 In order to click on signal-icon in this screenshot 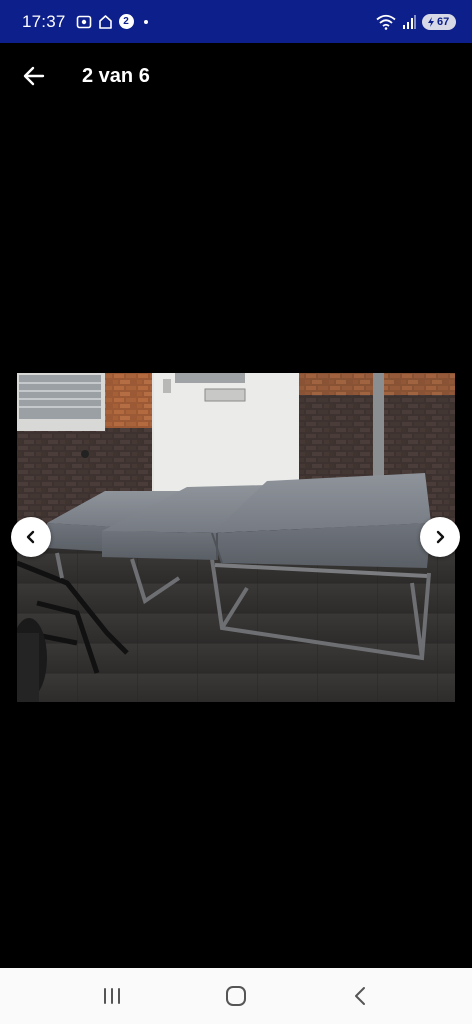, I will do `click(409, 21)`.